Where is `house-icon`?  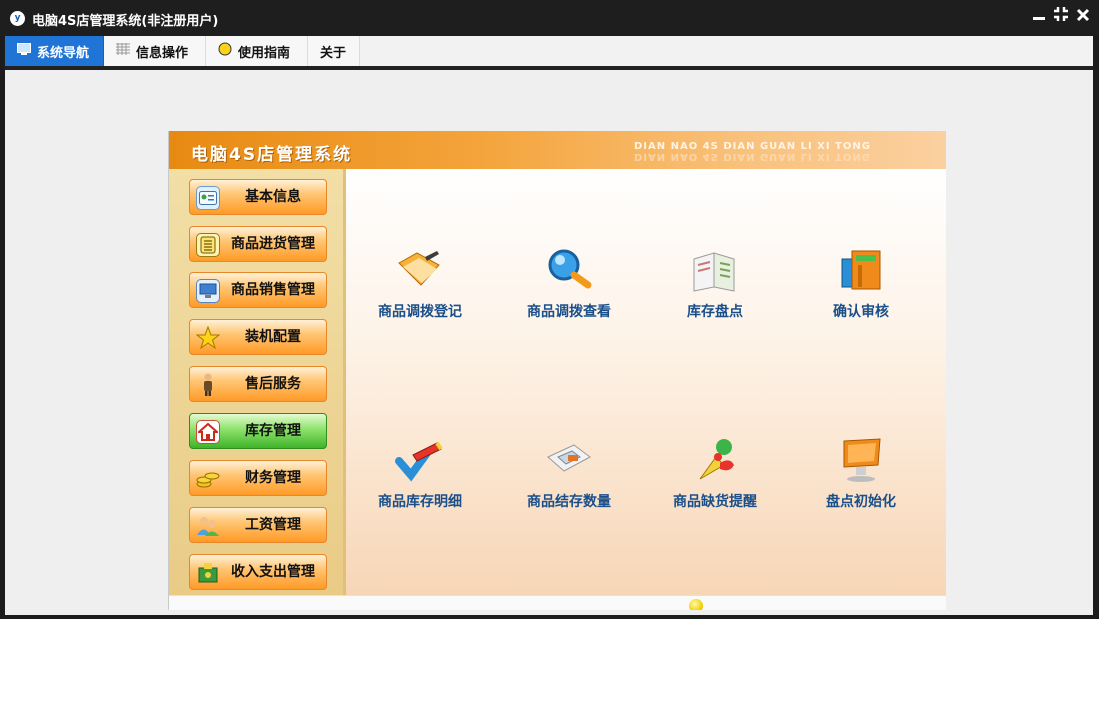
house-icon is located at coordinates (208, 432).